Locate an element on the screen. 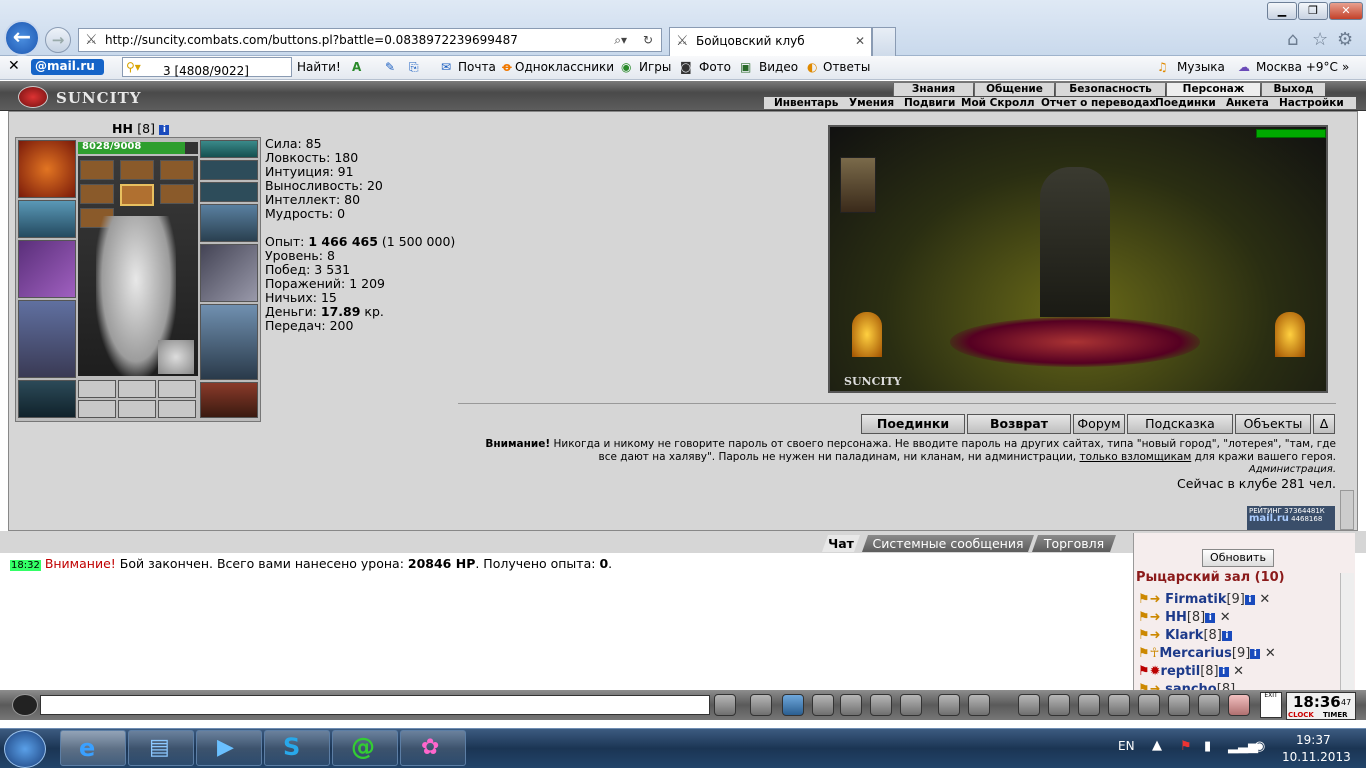 The width and height of the screenshot is (1366, 768). clock-label: CLOCK is located at coordinates (1301, 715).